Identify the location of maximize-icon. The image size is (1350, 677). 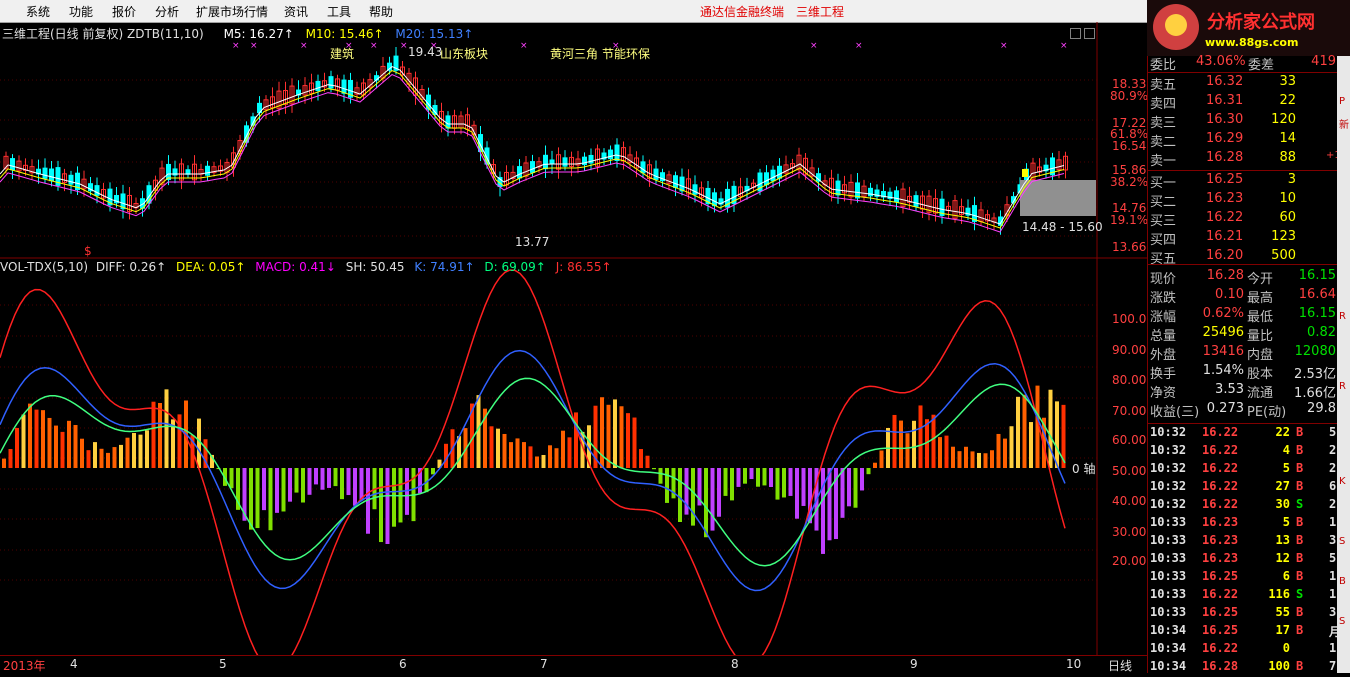
(1089, 33).